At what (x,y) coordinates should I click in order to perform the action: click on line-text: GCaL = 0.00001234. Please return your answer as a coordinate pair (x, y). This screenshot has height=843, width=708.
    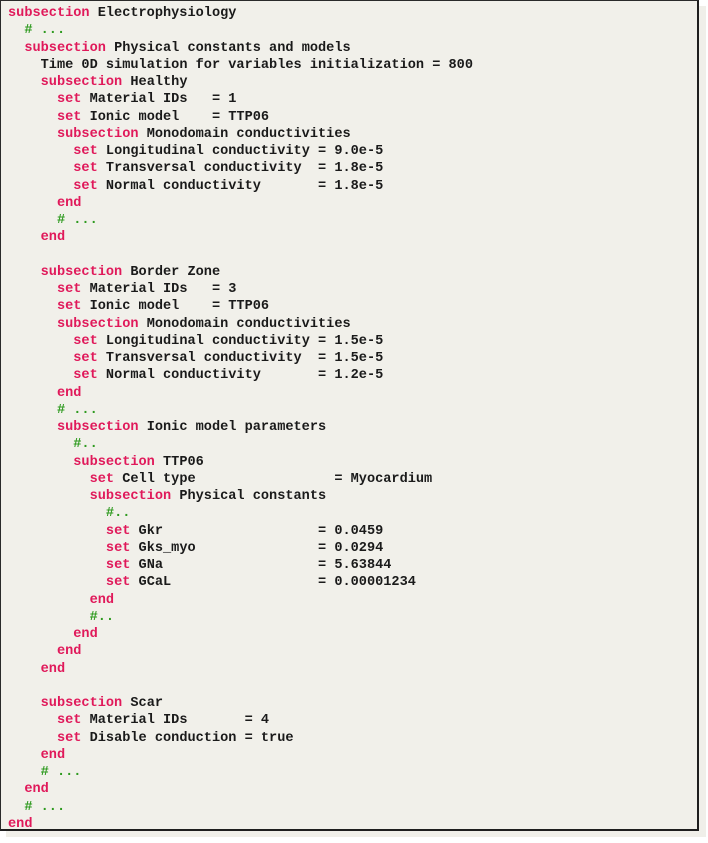
    Looking at the image, I should click on (273, 583).